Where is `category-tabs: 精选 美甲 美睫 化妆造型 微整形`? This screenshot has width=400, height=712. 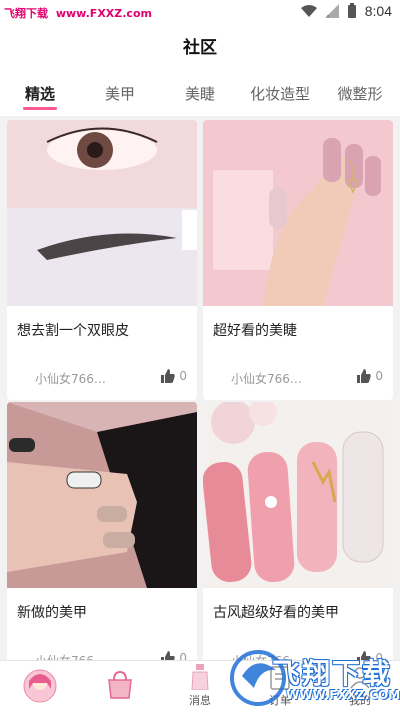 category-tabs: 精选 美甲 美睫 化妆造型 微整形 is located at coordinates (200, 94).